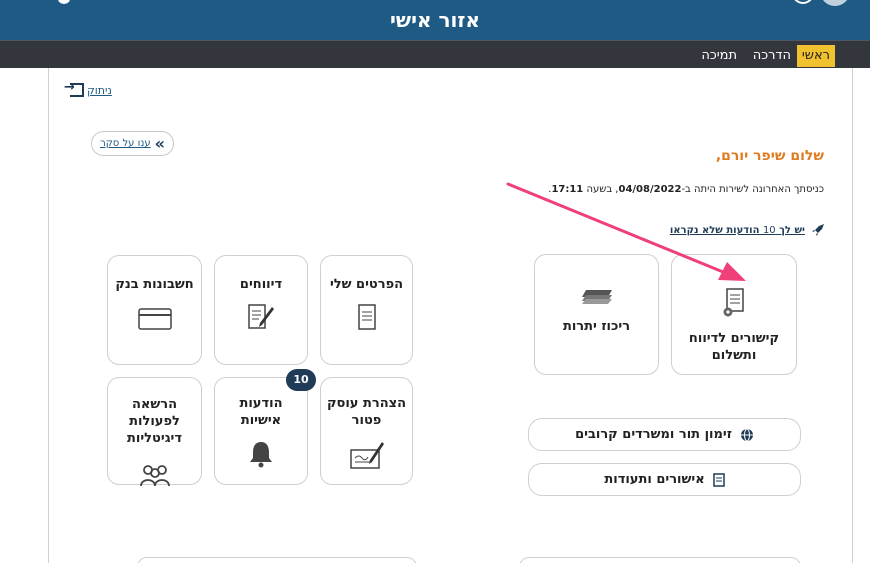 Image resolution: width=870 pixels, height=563 pixels. I want to click on signed-form-icon, so click(366, 455).